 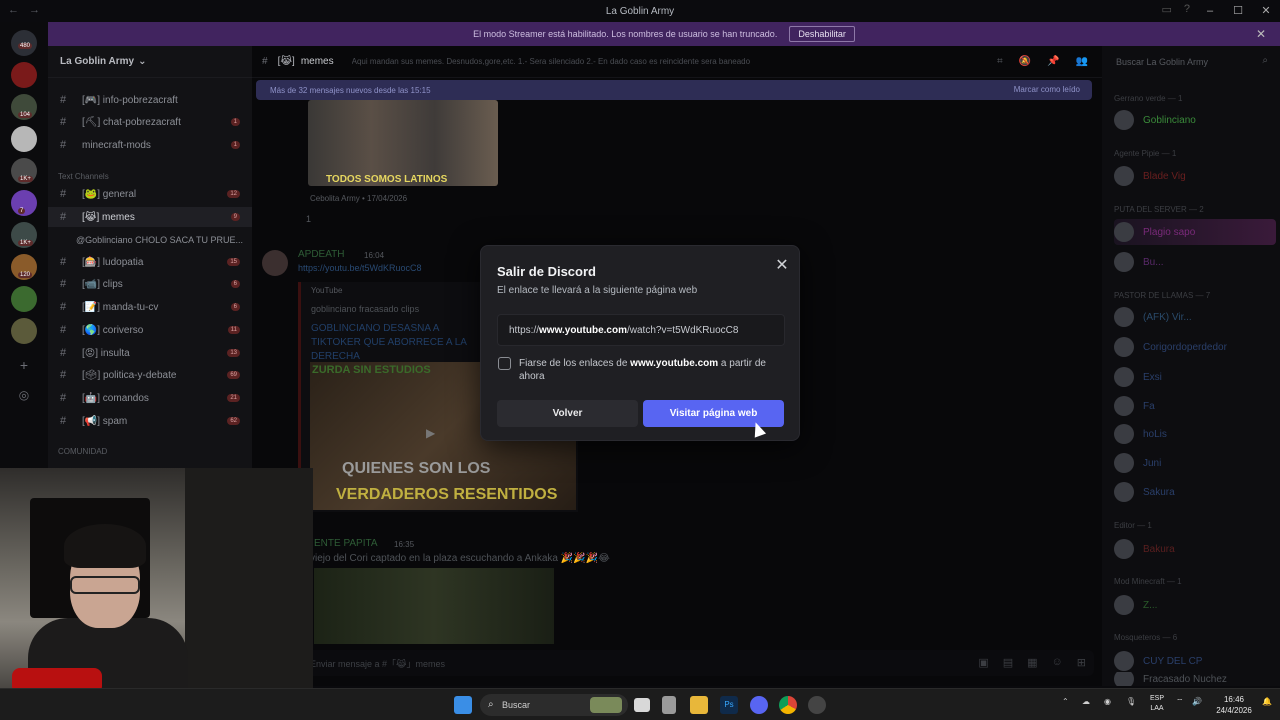 What do you see at coordinates (1195, 549) in the screenshot?
I see `member-item: Bakura` at bounding box center [1195, 549].